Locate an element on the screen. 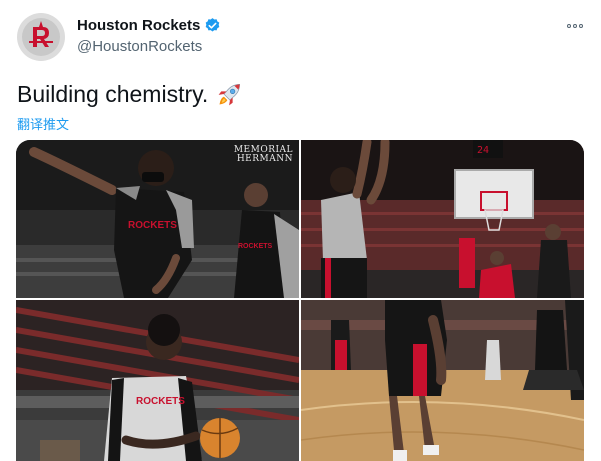 The width and height of the screenshot is (601, 461). more-options-button is located at coordinates (575, 26).